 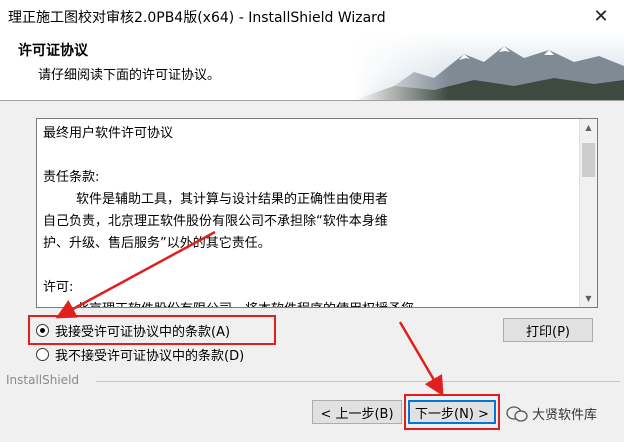 I want to click on scroll-thumb, so click(x=588, y=160).